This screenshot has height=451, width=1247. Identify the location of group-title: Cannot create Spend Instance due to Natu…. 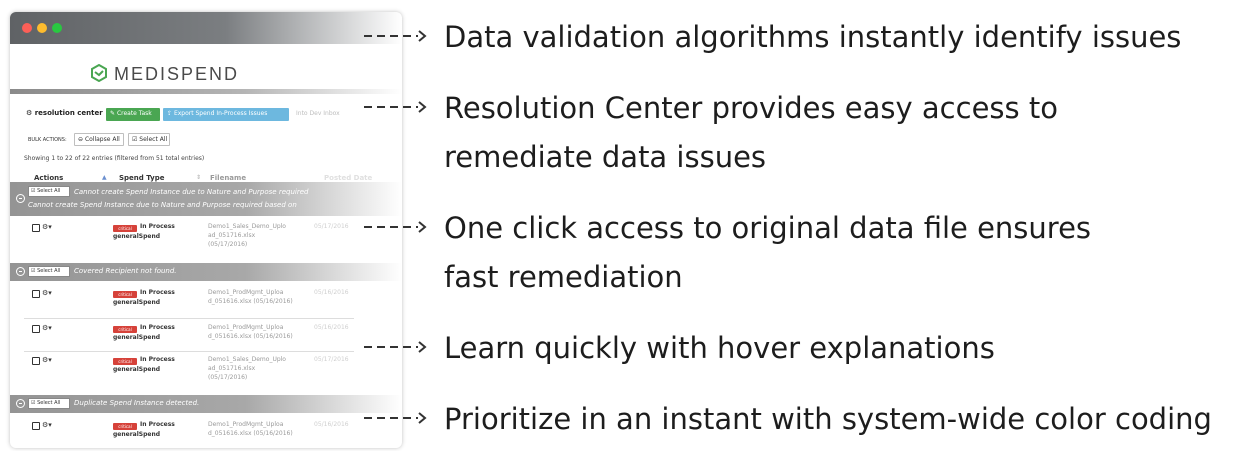
(191, 192).